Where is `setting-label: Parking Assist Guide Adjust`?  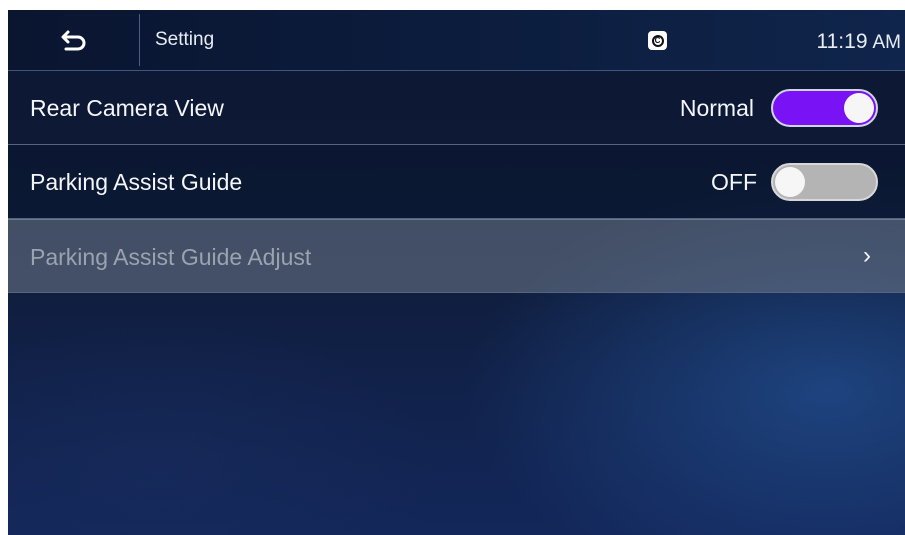
setting-label: Parking Assist Guide Adjust is located at coordinates (171, 257).